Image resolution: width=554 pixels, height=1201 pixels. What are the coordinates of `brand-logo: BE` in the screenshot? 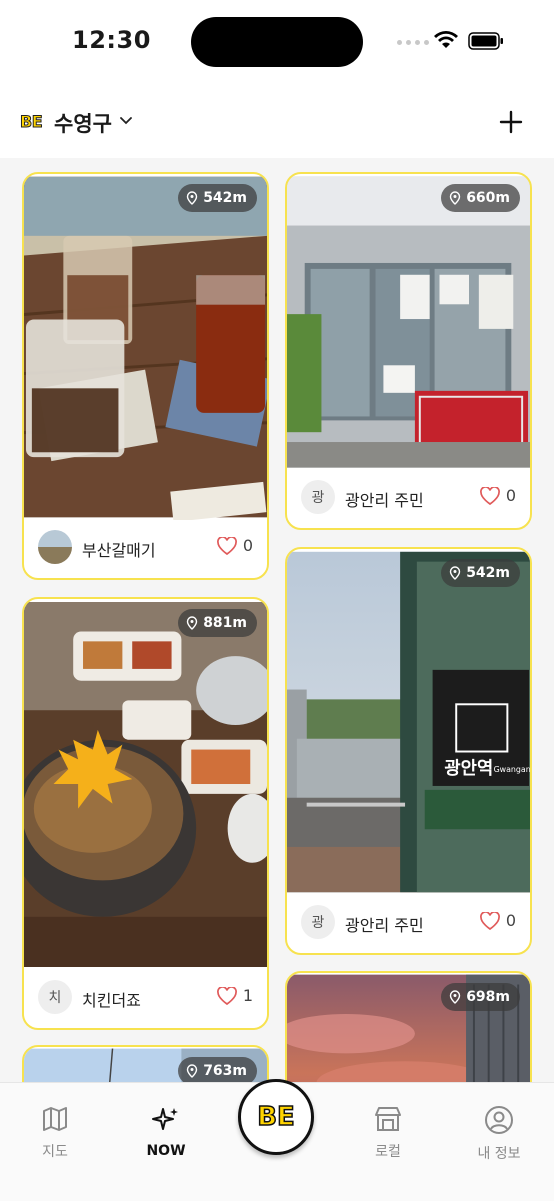 It's located at (31, 122).